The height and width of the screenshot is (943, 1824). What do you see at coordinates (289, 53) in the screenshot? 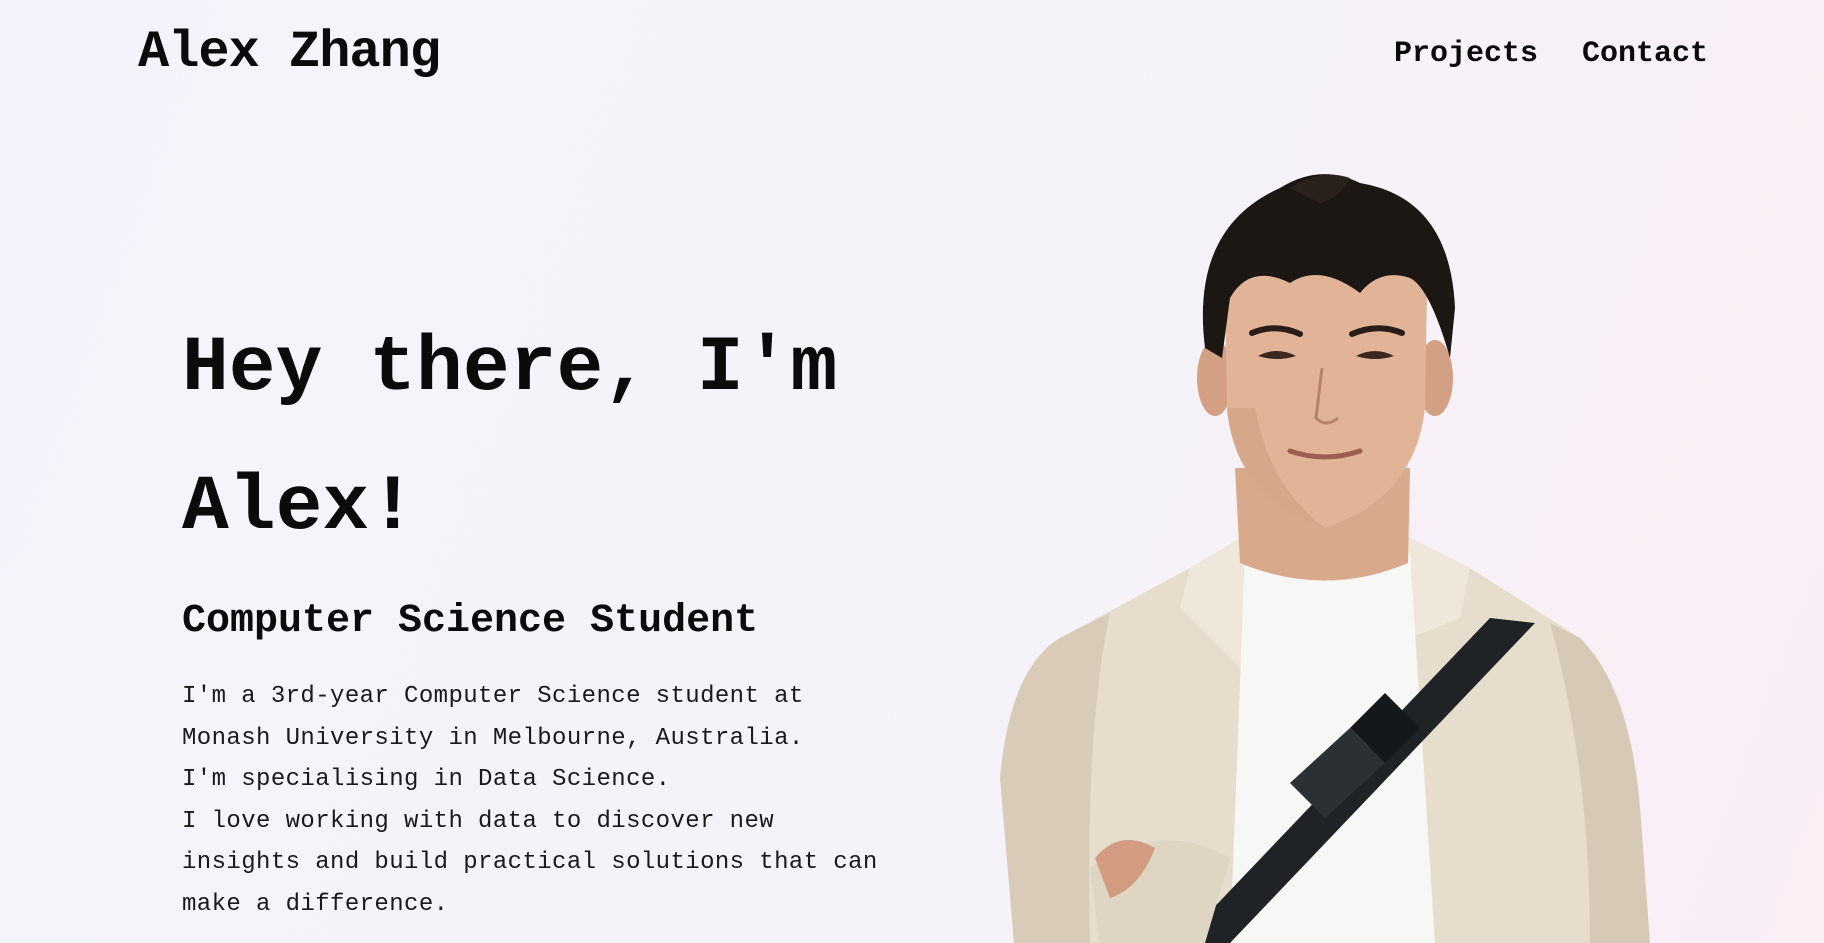
I see `site-brand: Alex Zhang` at bounding box center [289, 53].